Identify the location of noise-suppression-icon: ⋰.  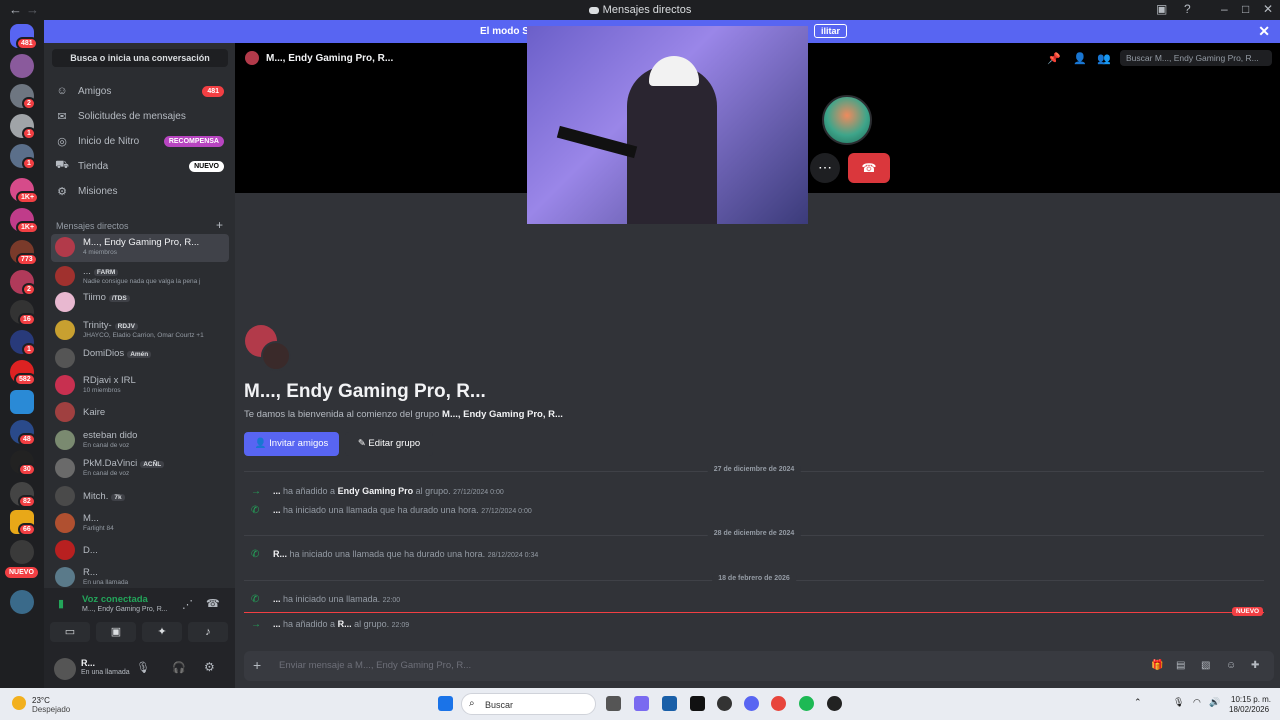
(187, 604).